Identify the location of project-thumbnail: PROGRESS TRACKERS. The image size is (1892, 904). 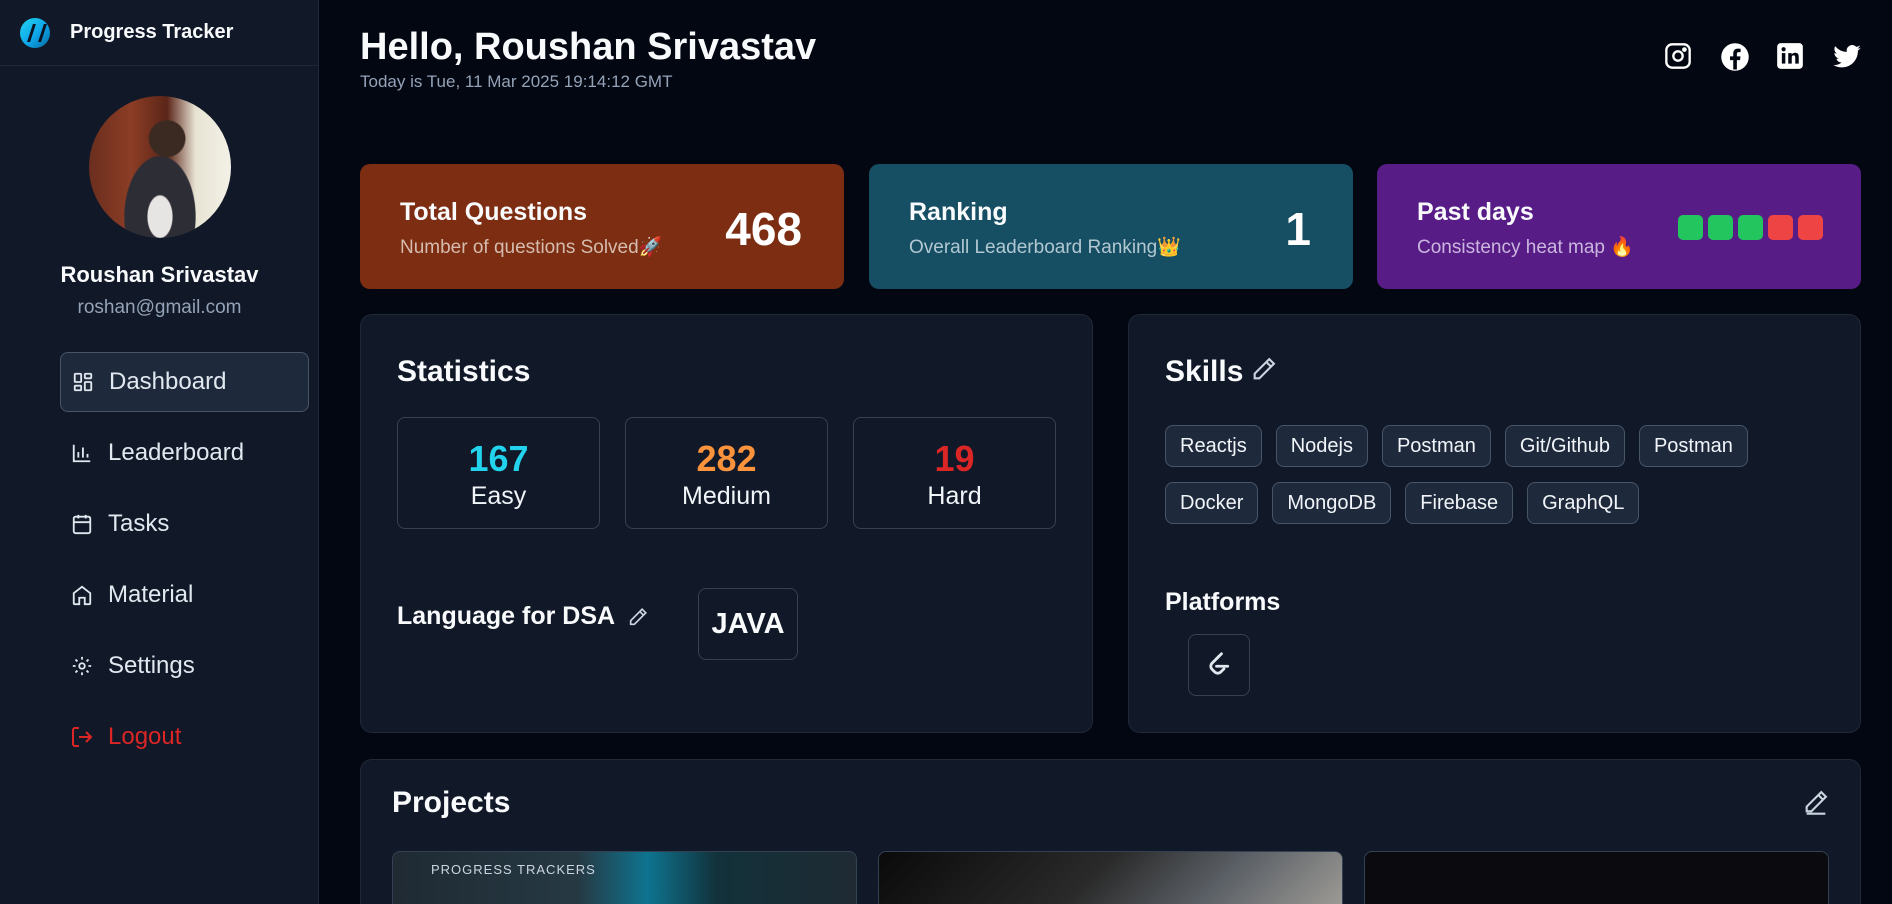
(624, 877).